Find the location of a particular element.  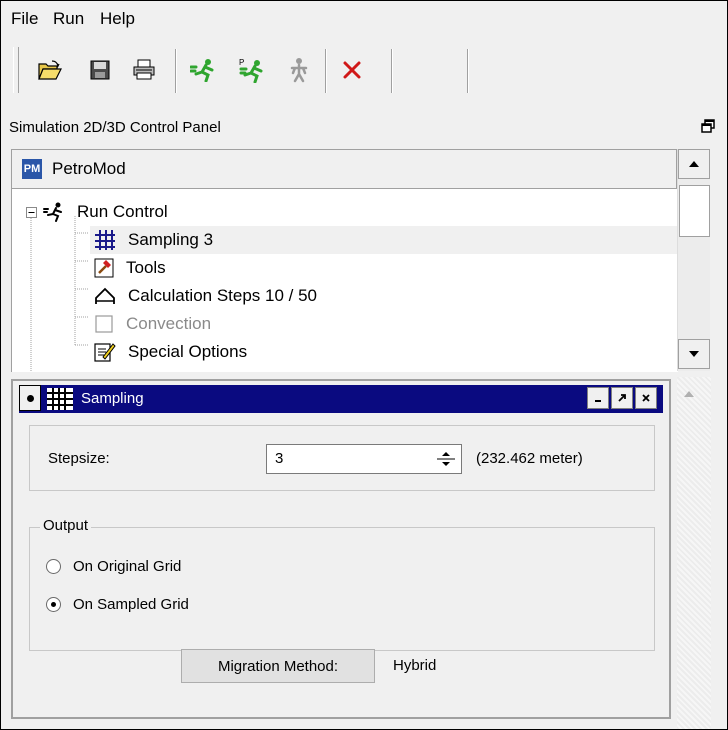

steps-icon is located at coordinates (105, 295).